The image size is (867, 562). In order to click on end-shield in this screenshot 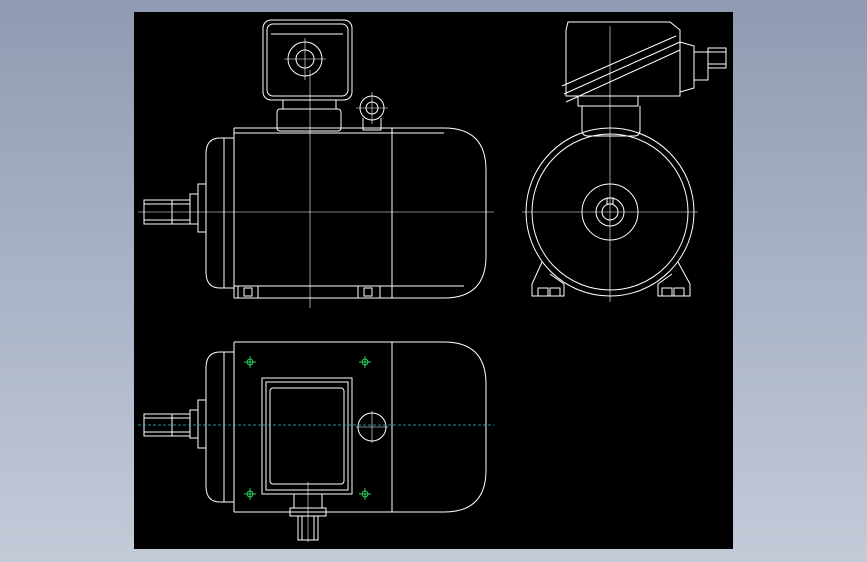, I will do `click(610, 164)`.